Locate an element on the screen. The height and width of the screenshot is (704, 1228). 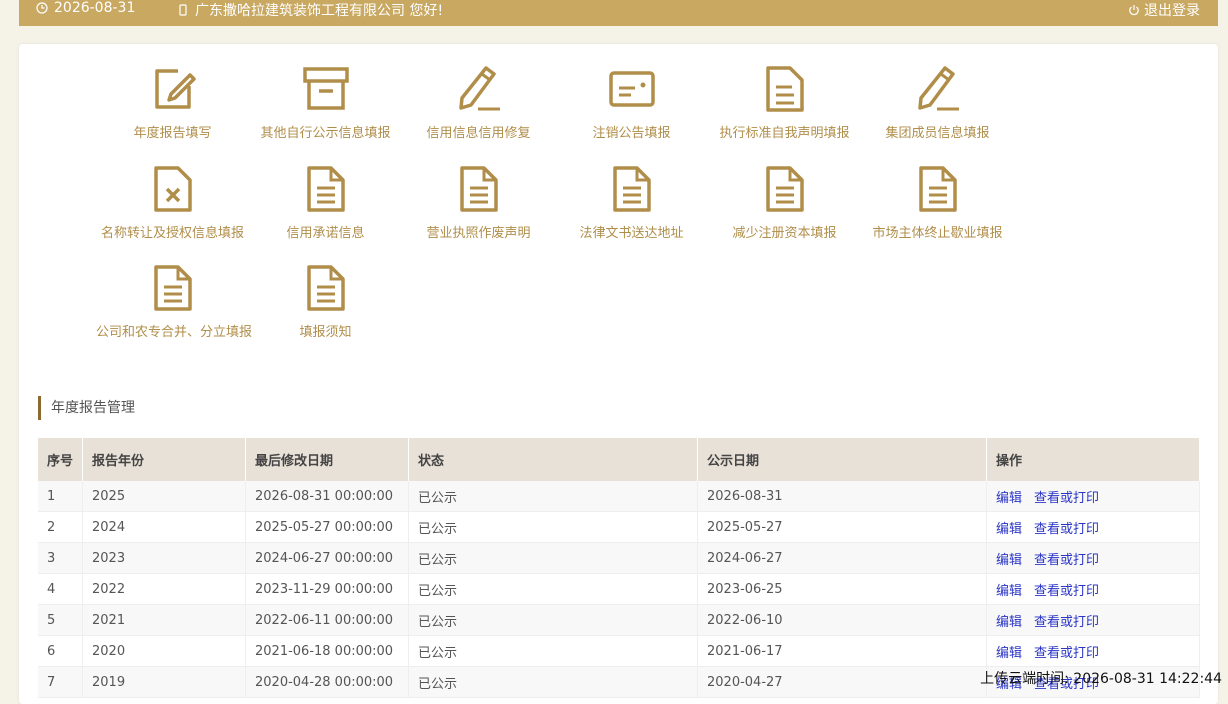
tile-label: 减少注册资本填报 is located at coordinates (784, 233).